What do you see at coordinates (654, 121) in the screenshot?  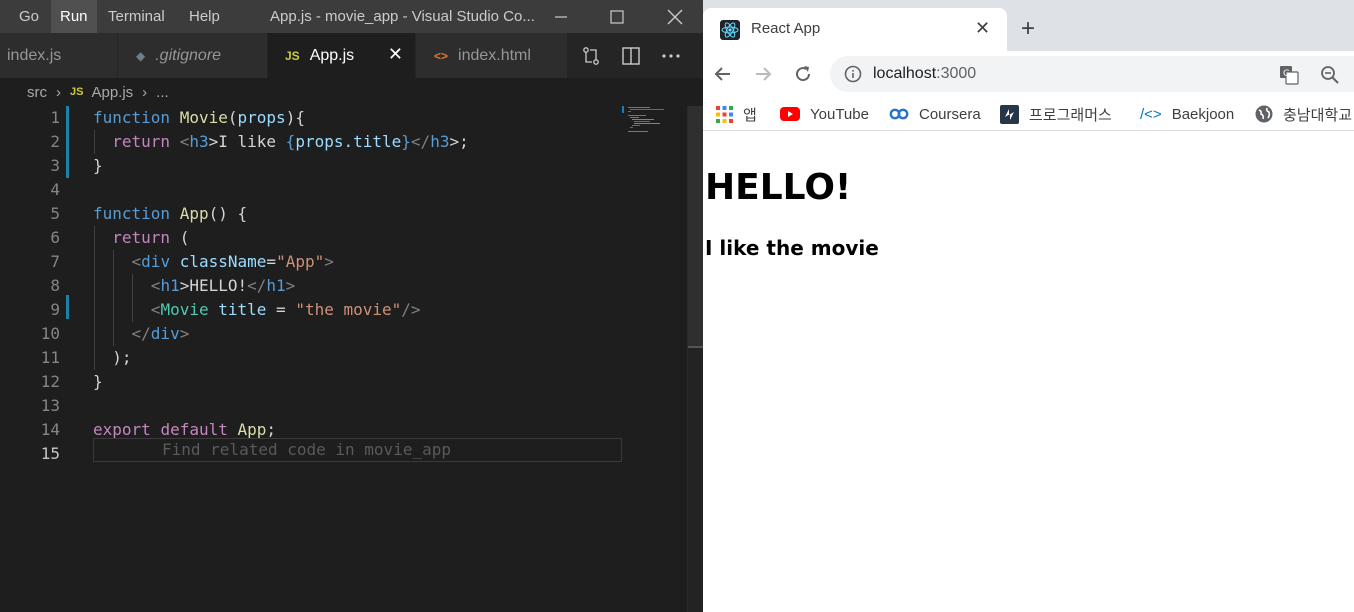 I see `minimap-preview` at bounding box center [654, 121].